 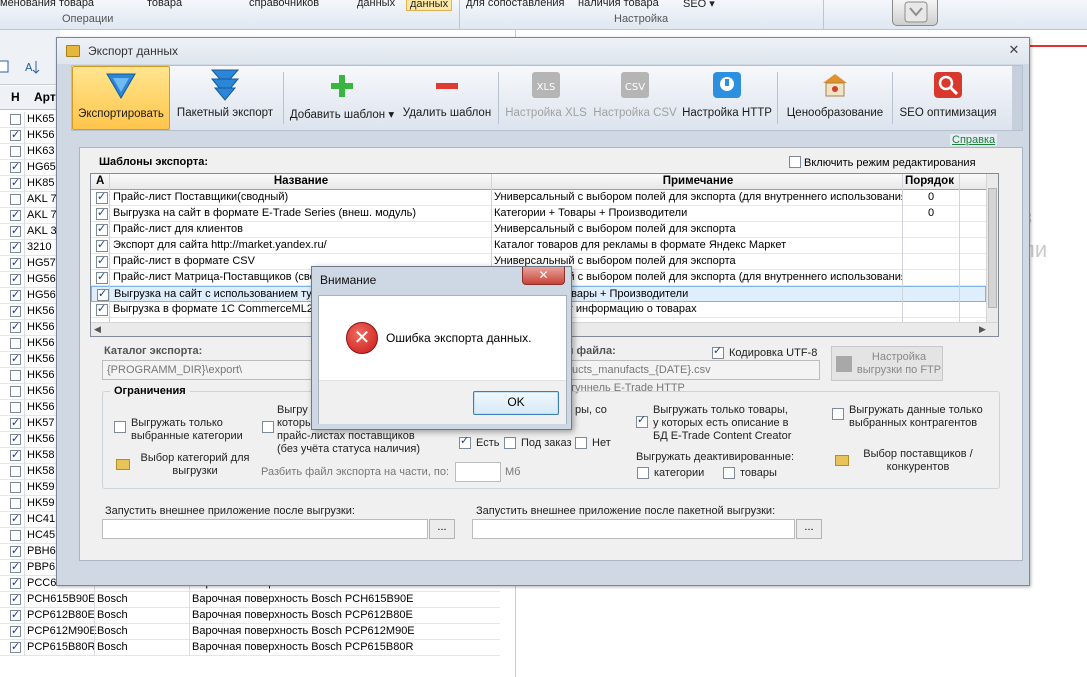 I want to click on vertical-scrollbar, so click(x=992, y=248).